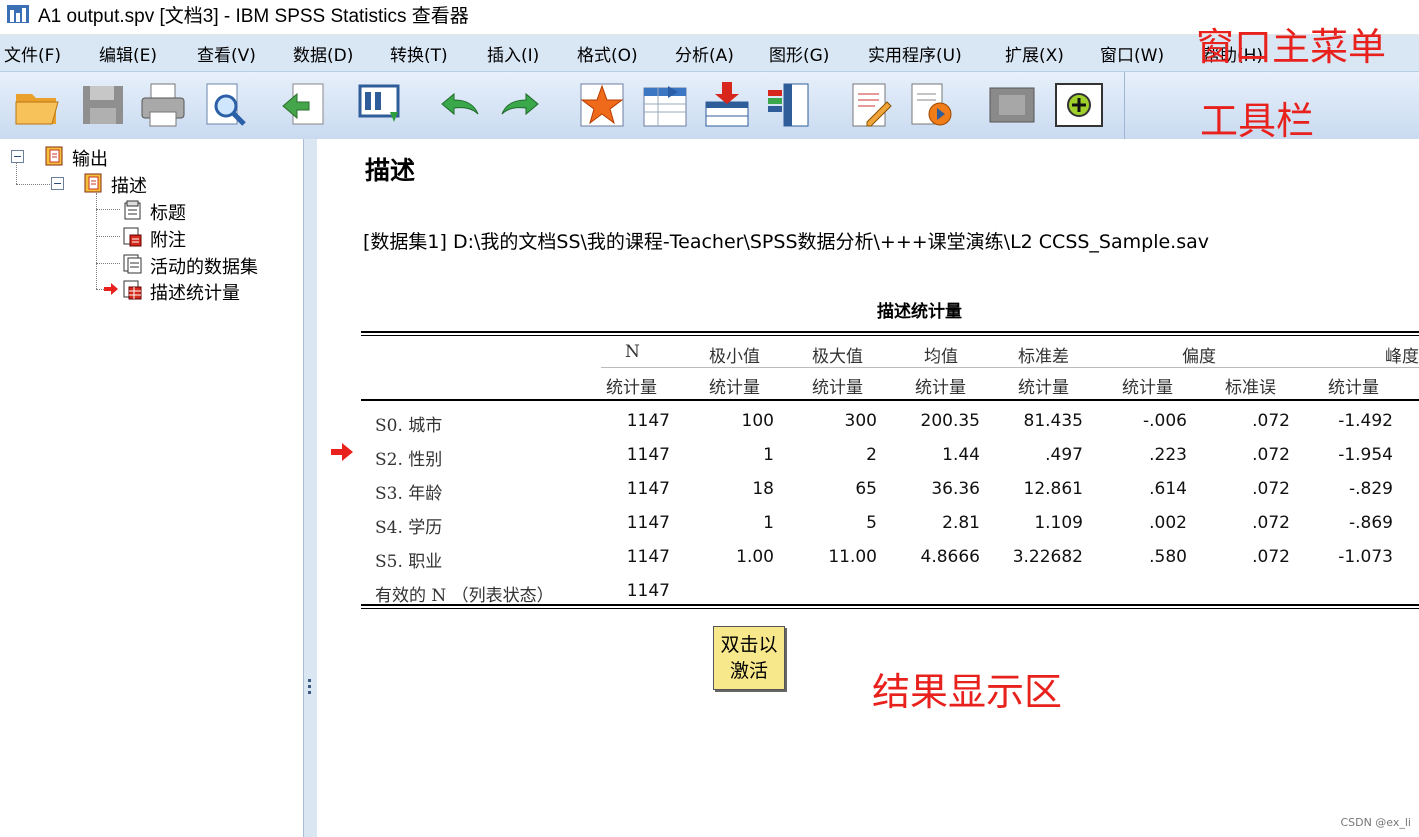  What do you see at coordinates (607, 53) in the screenshot?
I see `menu-format: 格式(O)` at bounding box center [607, 53].